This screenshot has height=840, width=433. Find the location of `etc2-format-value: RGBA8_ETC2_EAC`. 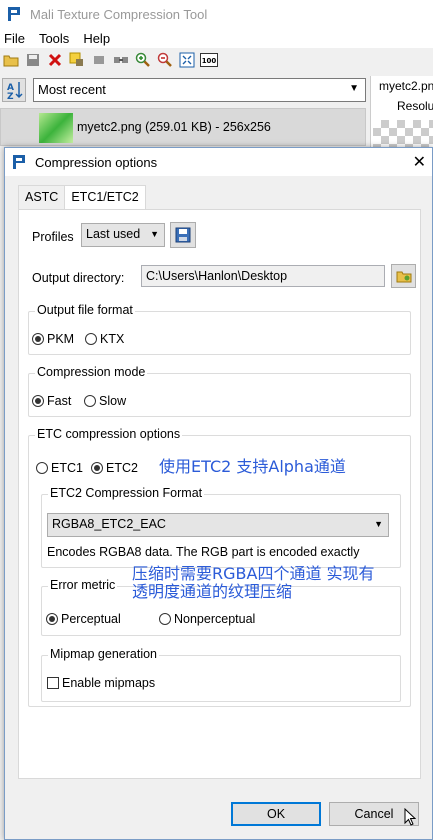

etc2-format-value: RGBA8_ETC2_EAC is located at coordinates (109, 524).